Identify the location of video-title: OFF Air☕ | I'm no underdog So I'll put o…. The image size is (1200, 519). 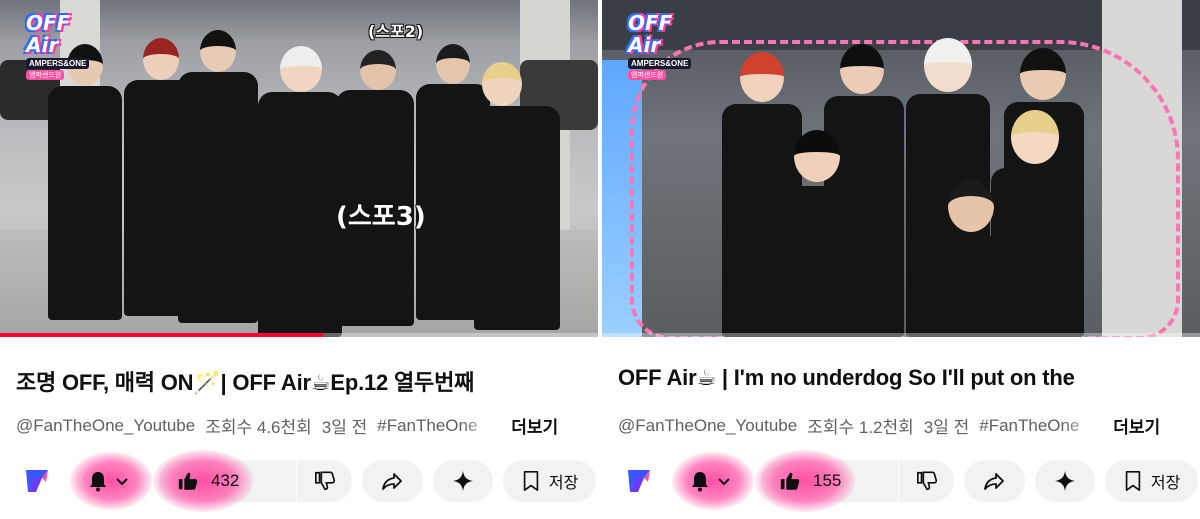
(903, 378).